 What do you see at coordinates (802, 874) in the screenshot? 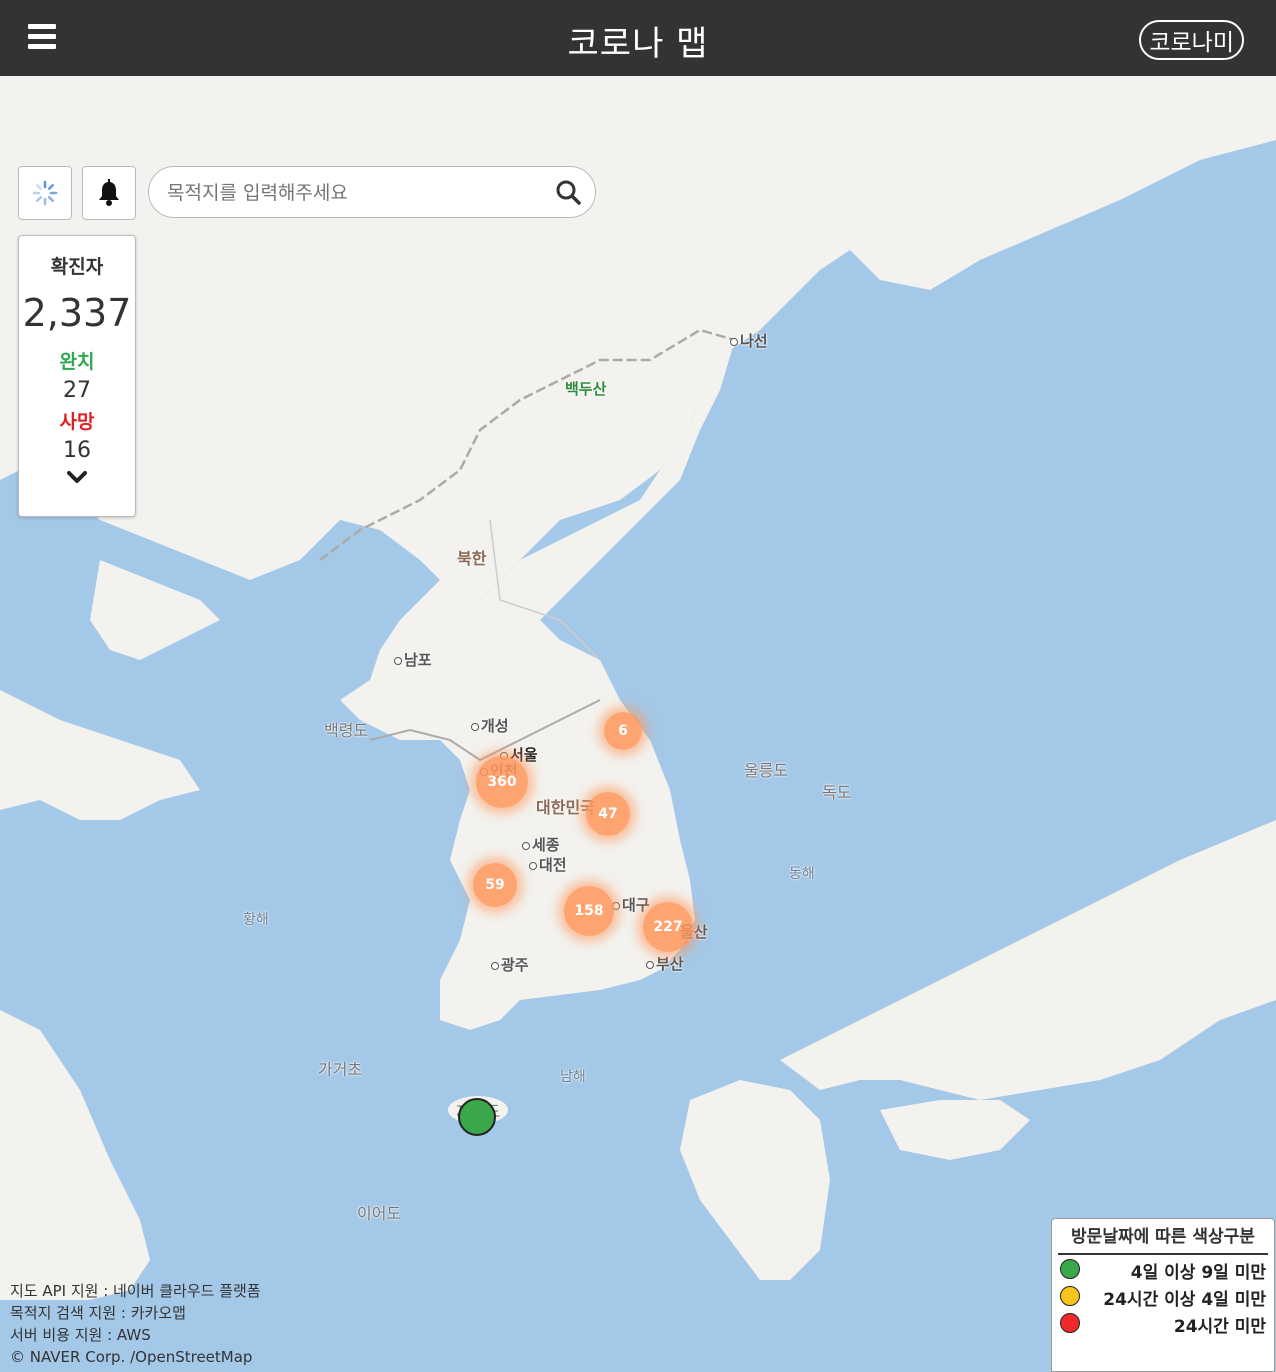
I see `place-donghae: 동해` at bounding box center [802, 874].